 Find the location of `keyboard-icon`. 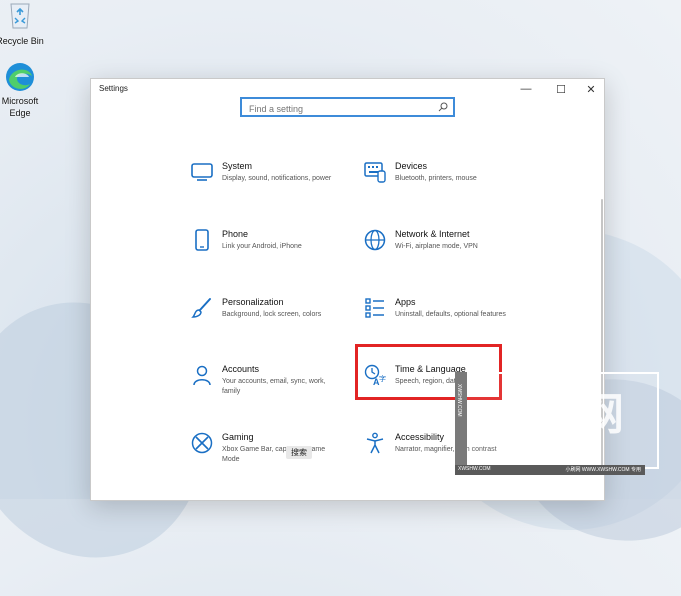

keyboard-icon is located at coordinates (375, 172).